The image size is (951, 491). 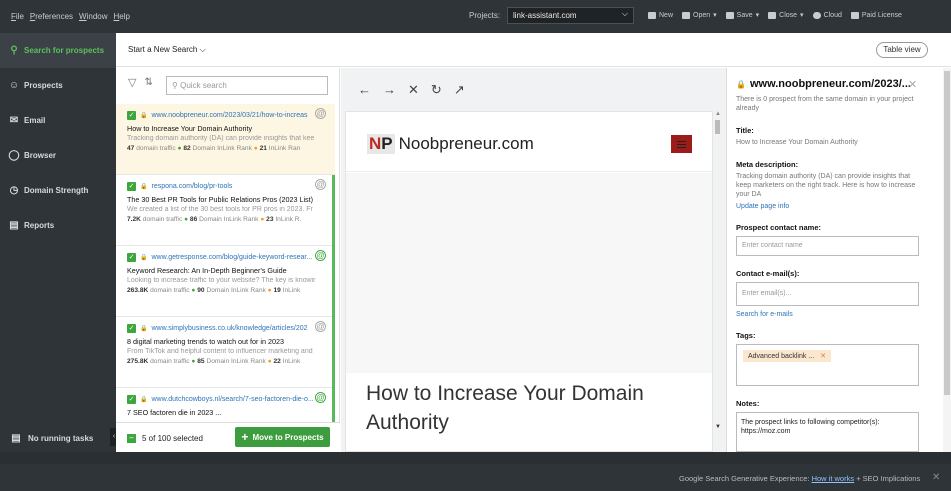 I want to click on domain-inlink-value: 82, so click(x=187, y=148).